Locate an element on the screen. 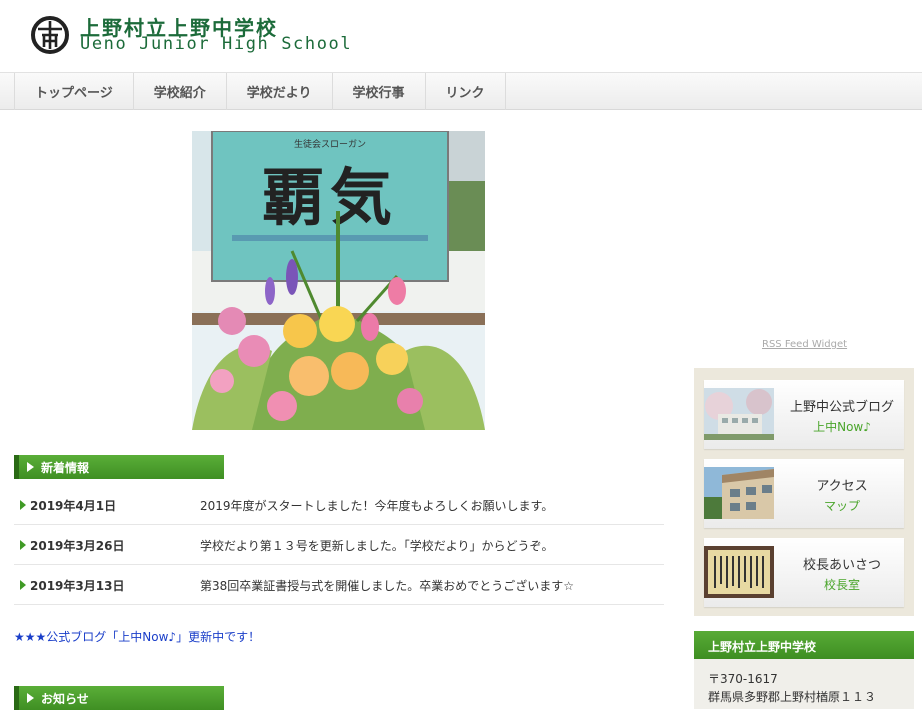 This screenshot has width=922, height=710. global-nav: トップページ 学校紹介 学校だより 学校行事 リンク is located at coordinates (461, 91).